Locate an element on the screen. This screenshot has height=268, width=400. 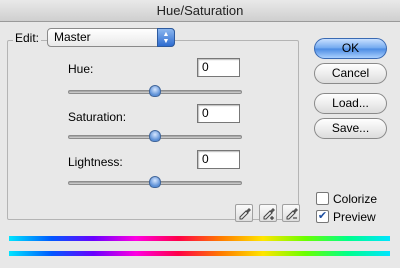
ok-button: OK is located at coordinates (350, 48).